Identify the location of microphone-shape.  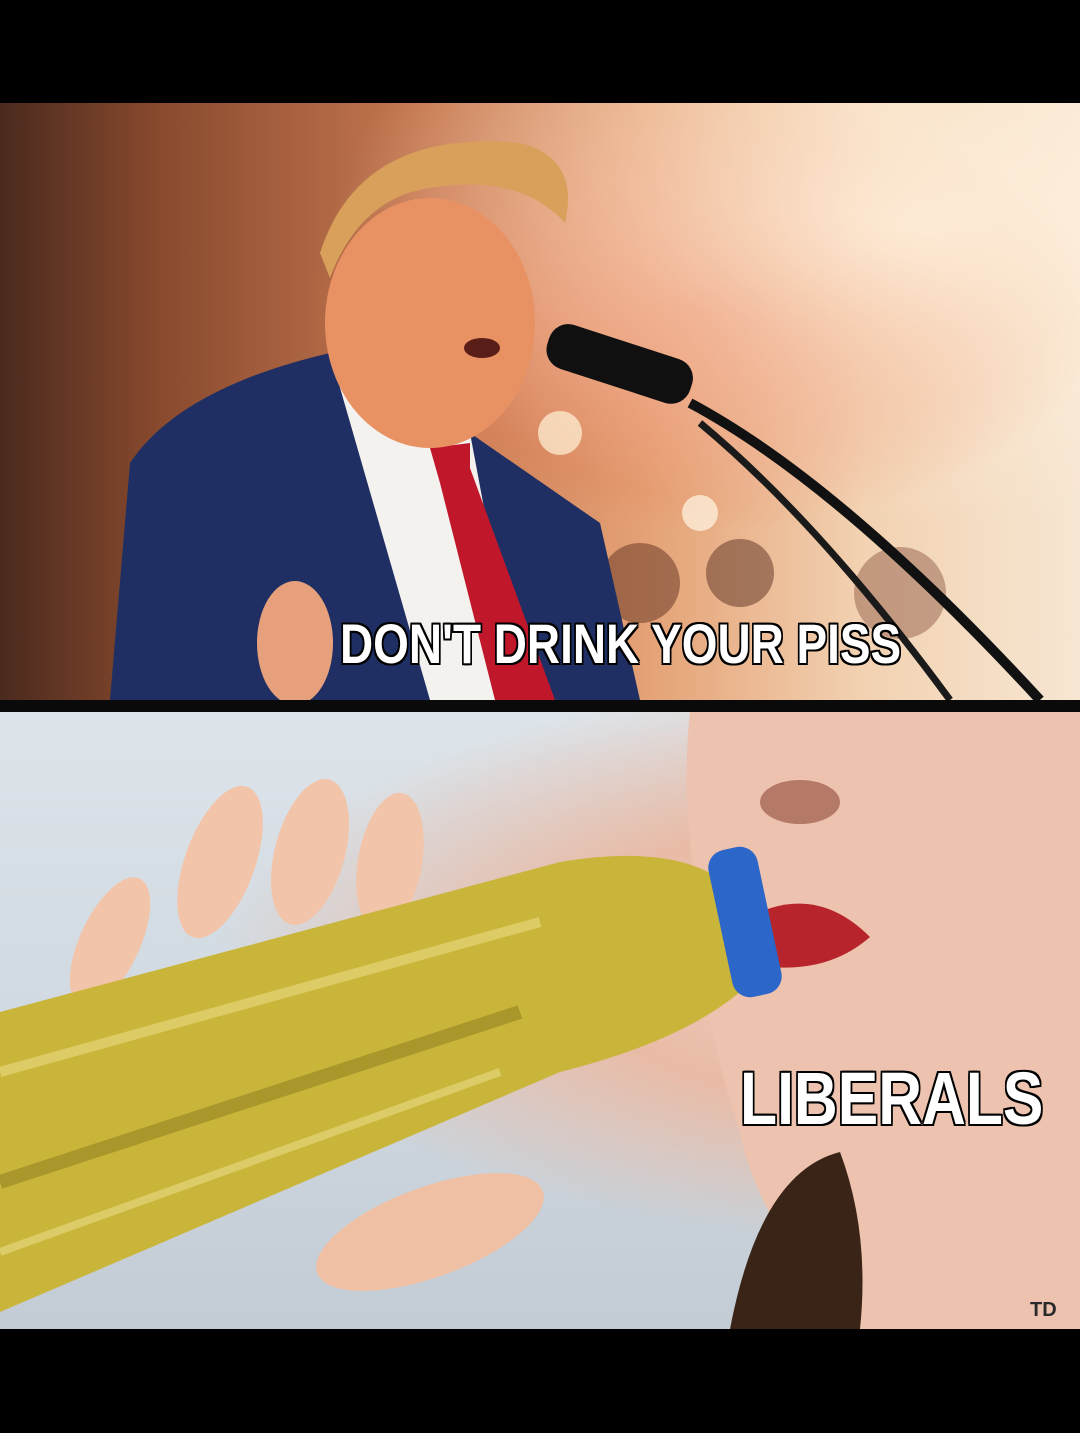
(619, 364).